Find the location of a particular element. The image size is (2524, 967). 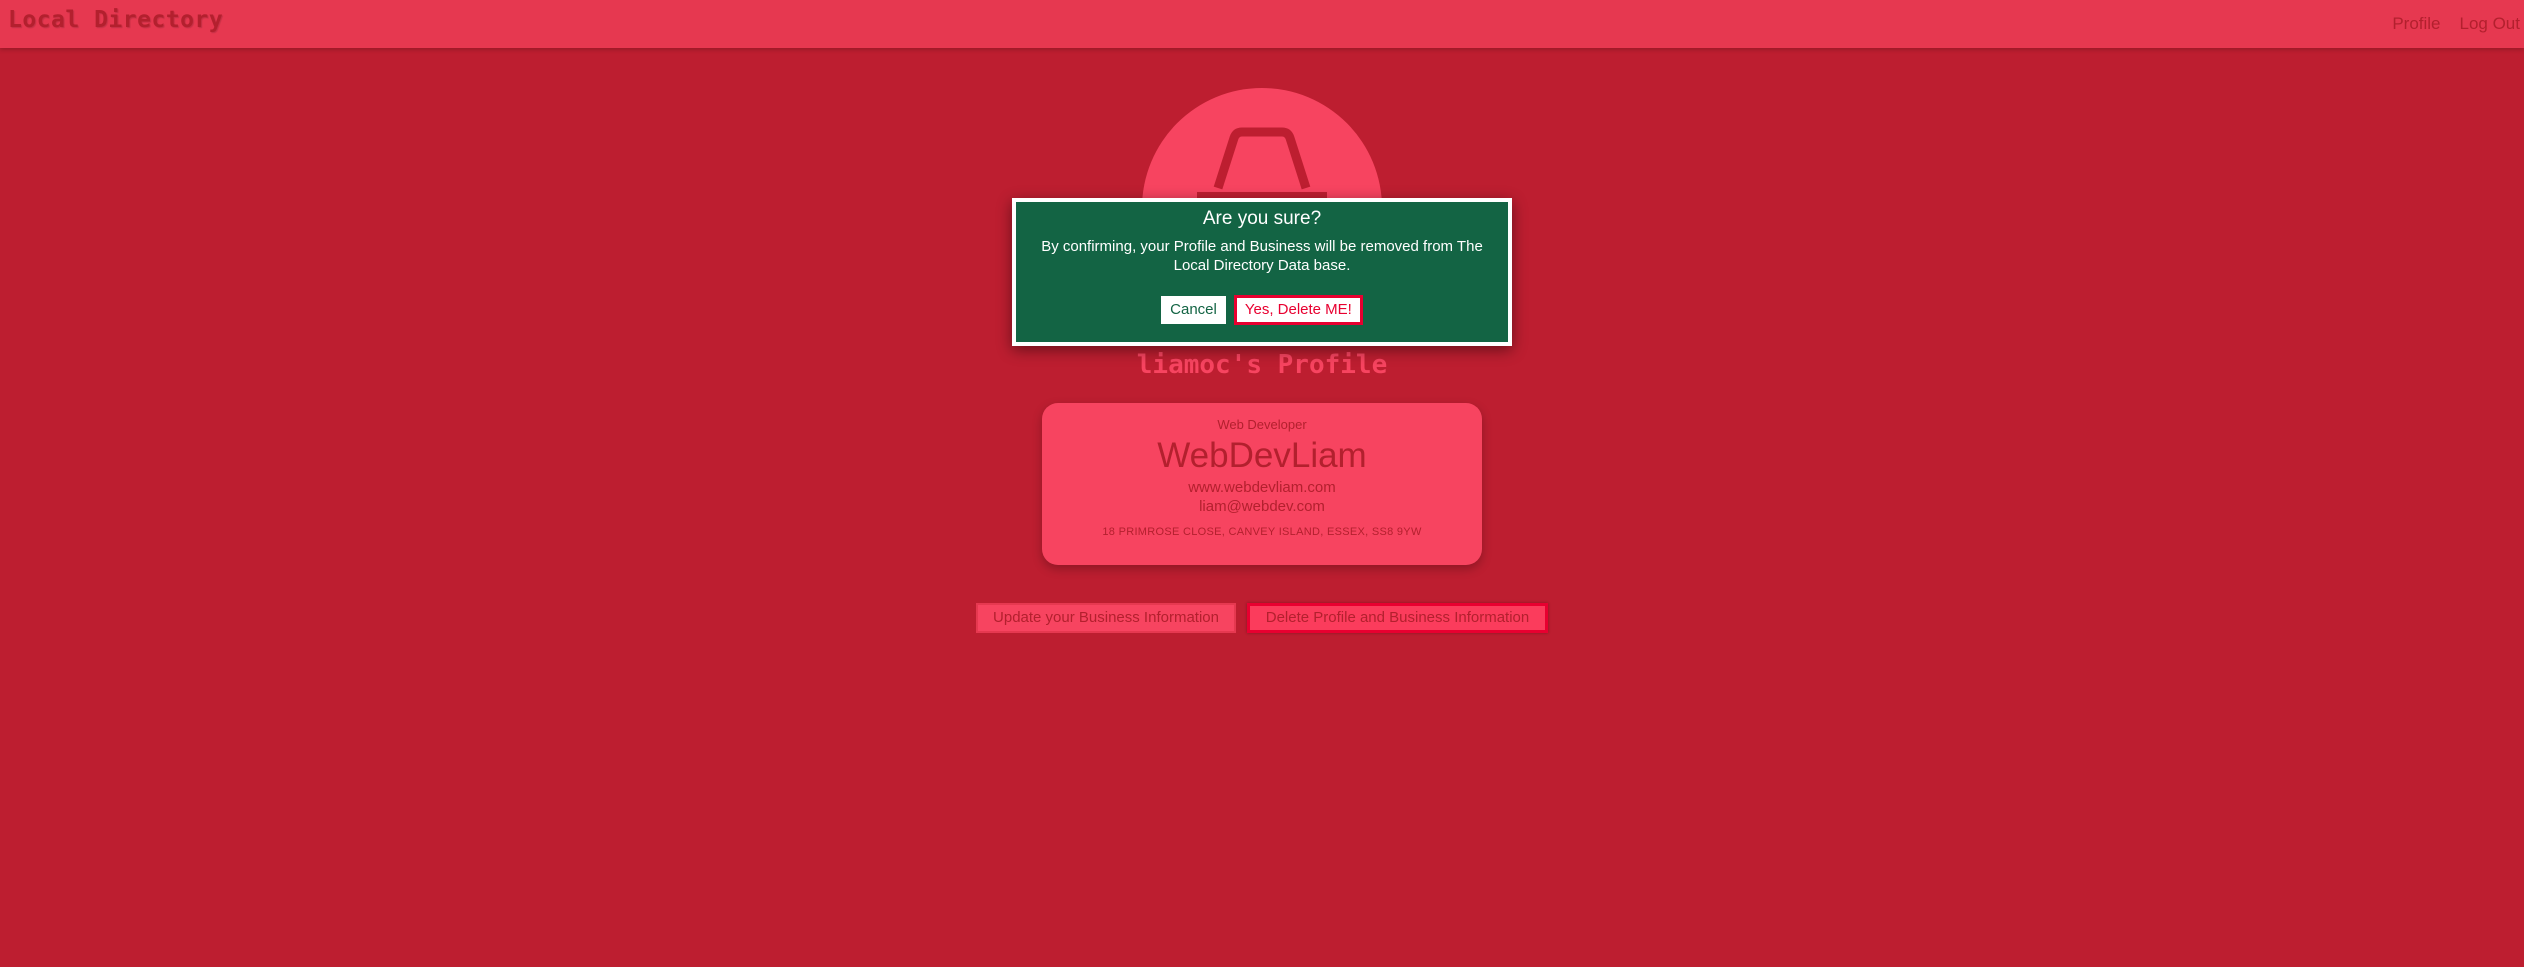

business-website: www.webdevliam.com is located at coordinates (1262, 487).